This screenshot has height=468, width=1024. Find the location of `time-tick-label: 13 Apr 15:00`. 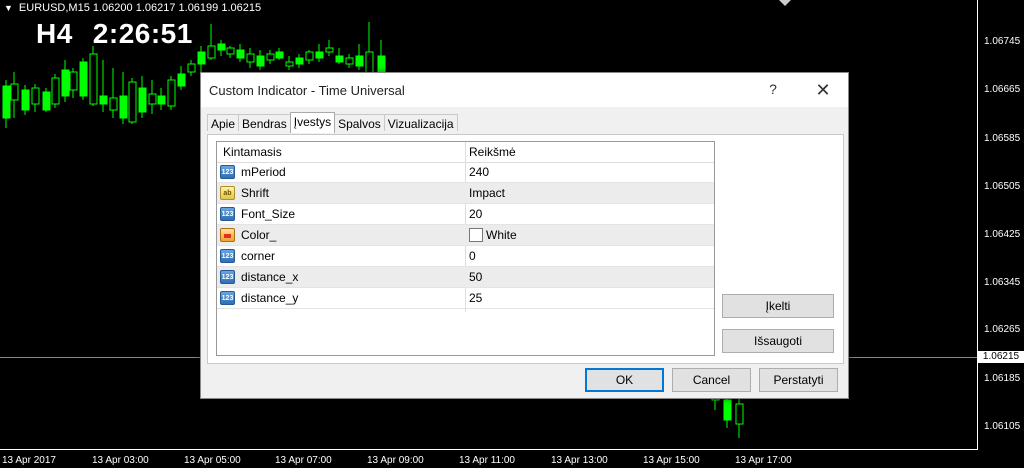

time-tick-label: 13 Apr 15:00 is located at coordinates (671, 460).